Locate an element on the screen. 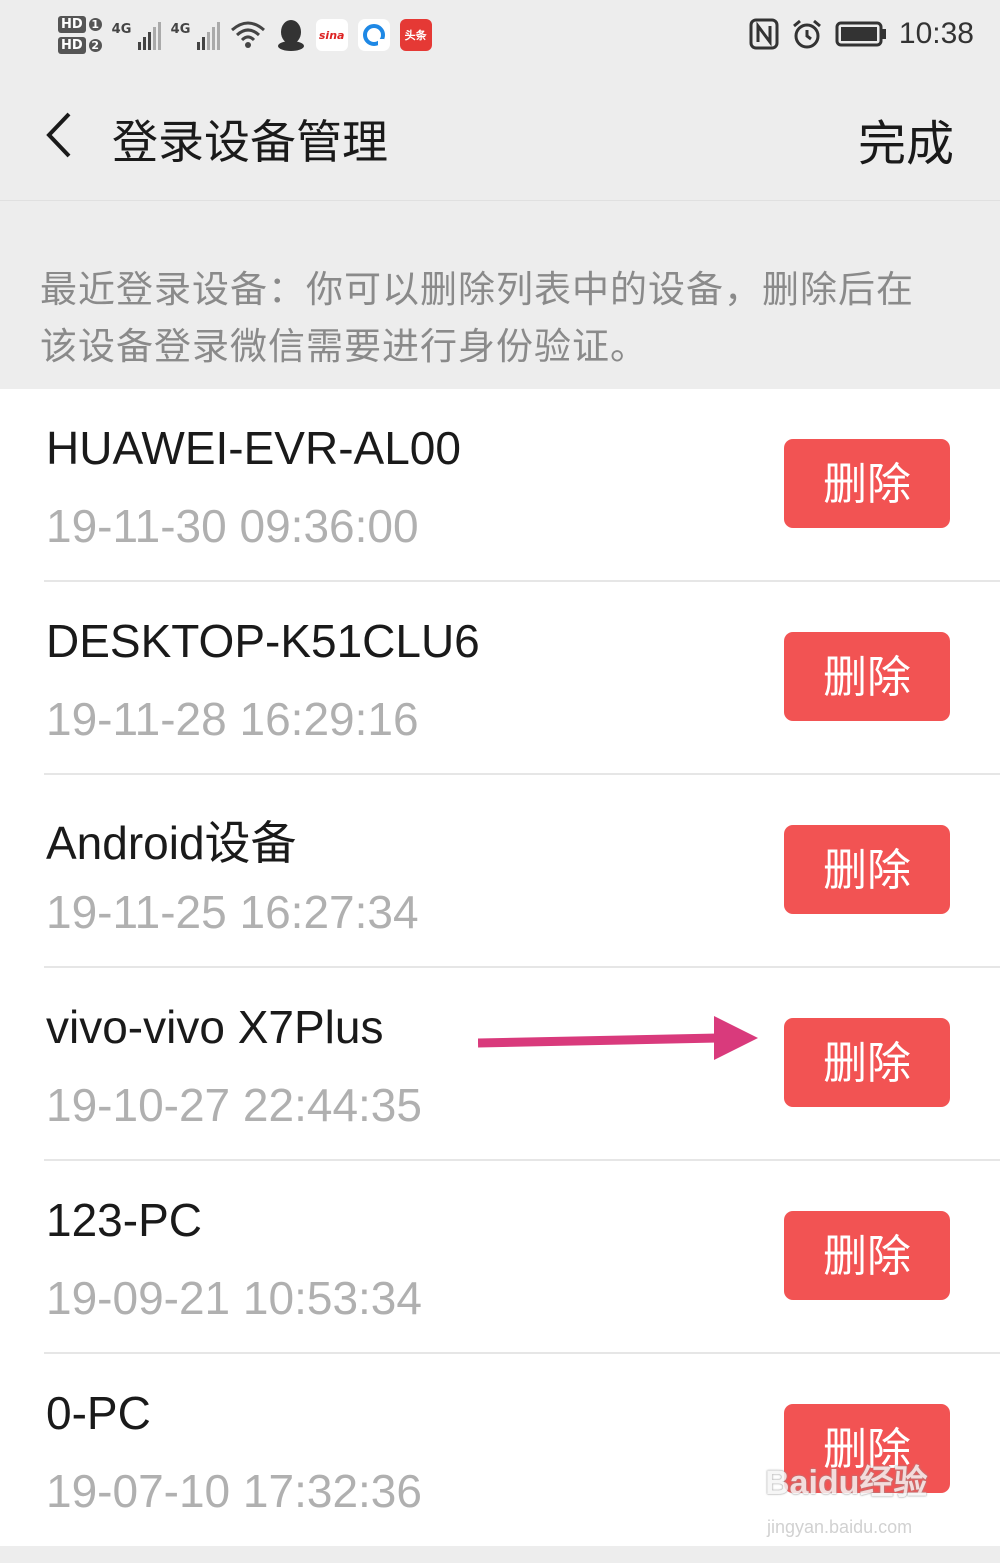 This screenshot has height=1563, width=1000. login-time: 19-07-10 17:32:36 is located at coordinates (234, 1491).